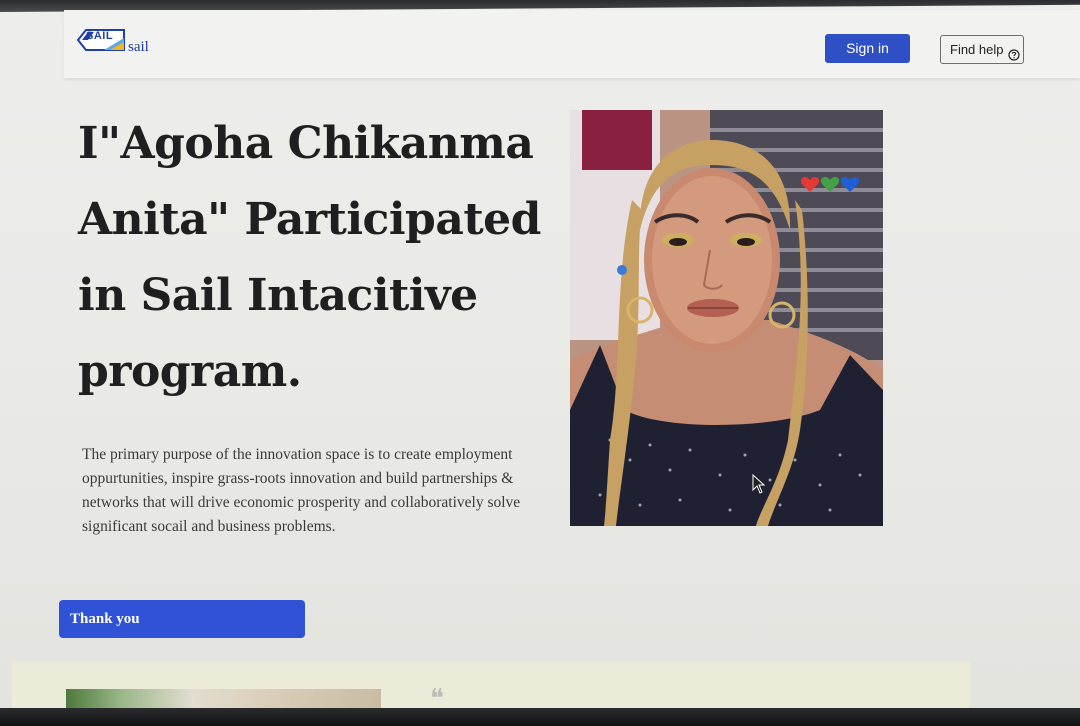  Describe the element at coordinates (540, 717) in the screenshot. I see `monitor-bezel-bottom` at that location.